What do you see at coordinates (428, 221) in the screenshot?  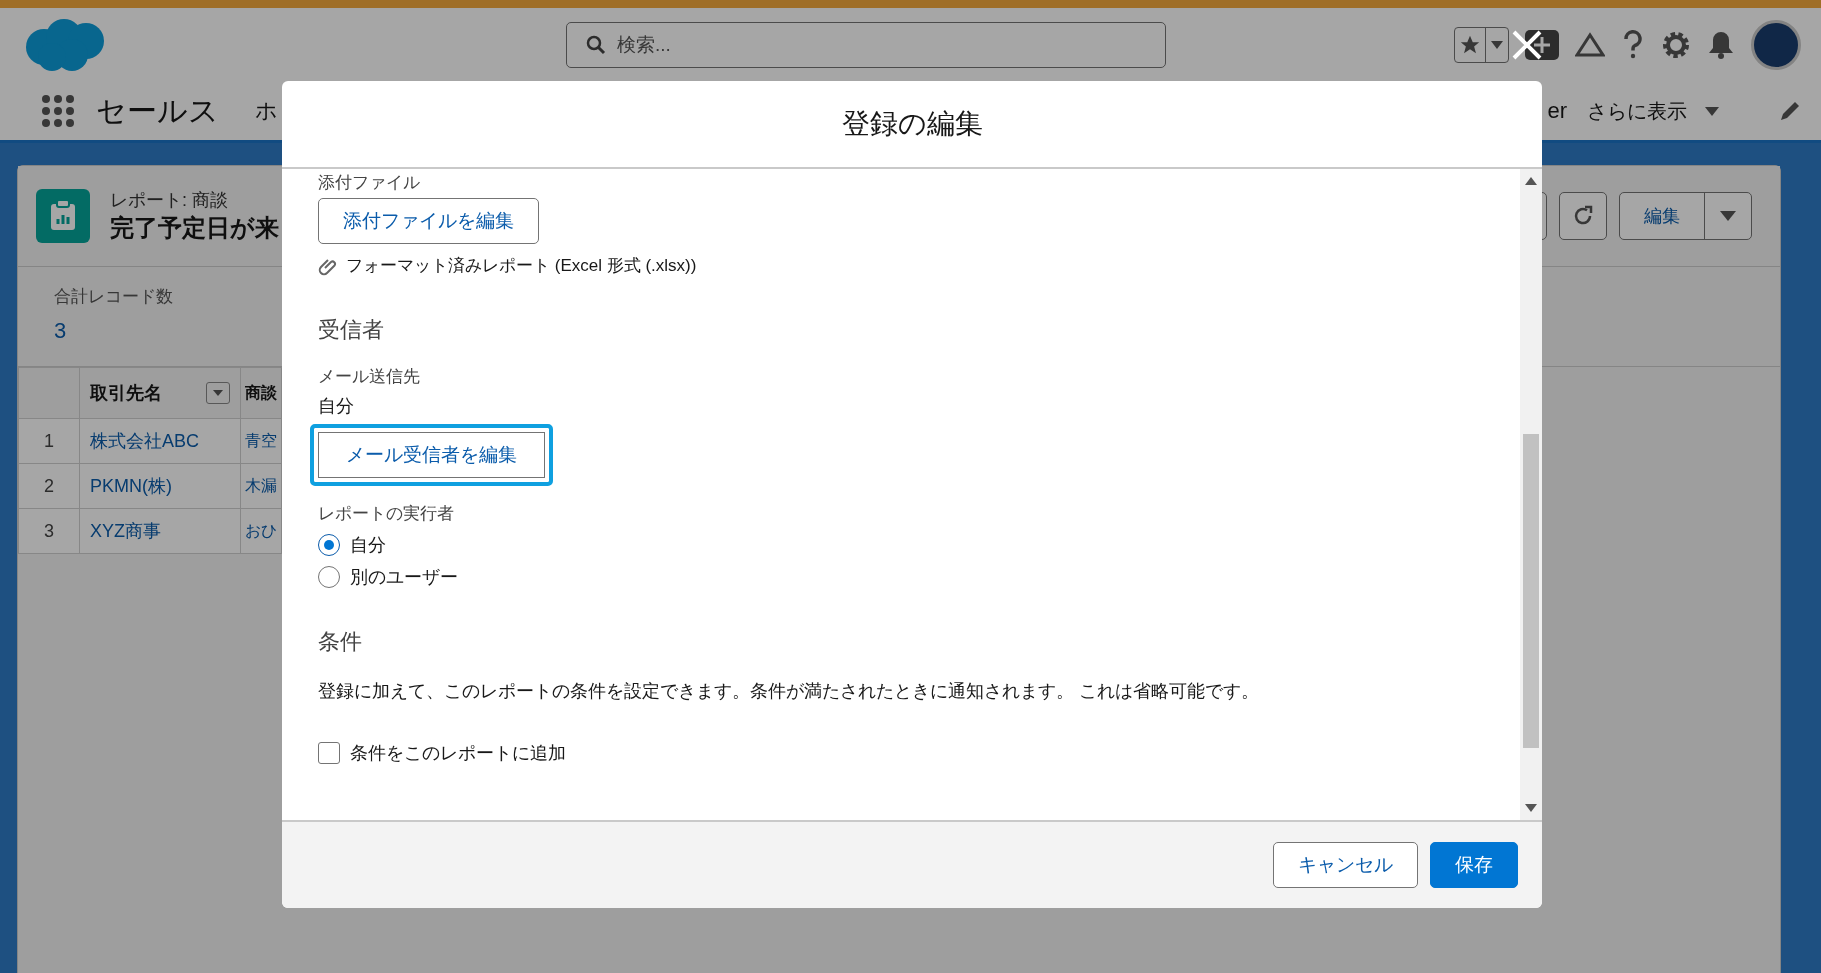 I see `edit-attachment-button: 添付ファイルを編集` at bounding box center [428, 221].